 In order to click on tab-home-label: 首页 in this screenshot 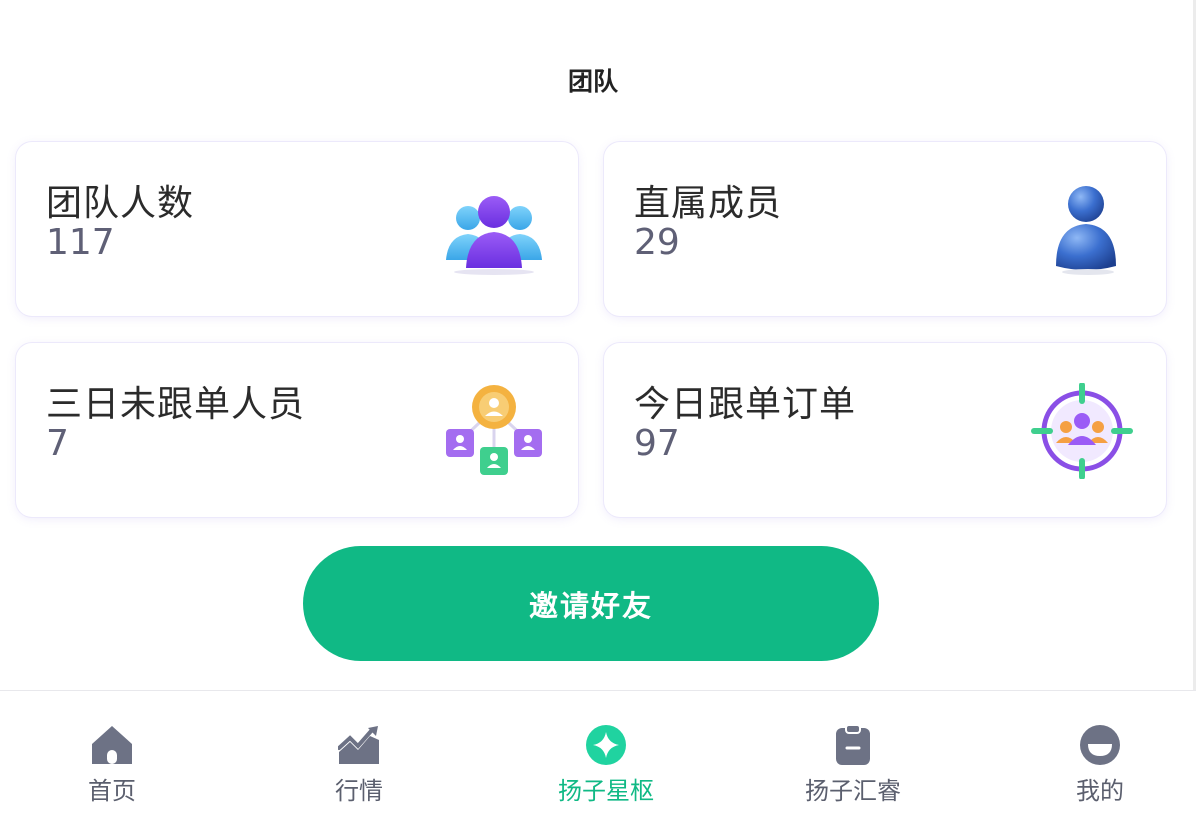, I will do `click(112, 791)`.